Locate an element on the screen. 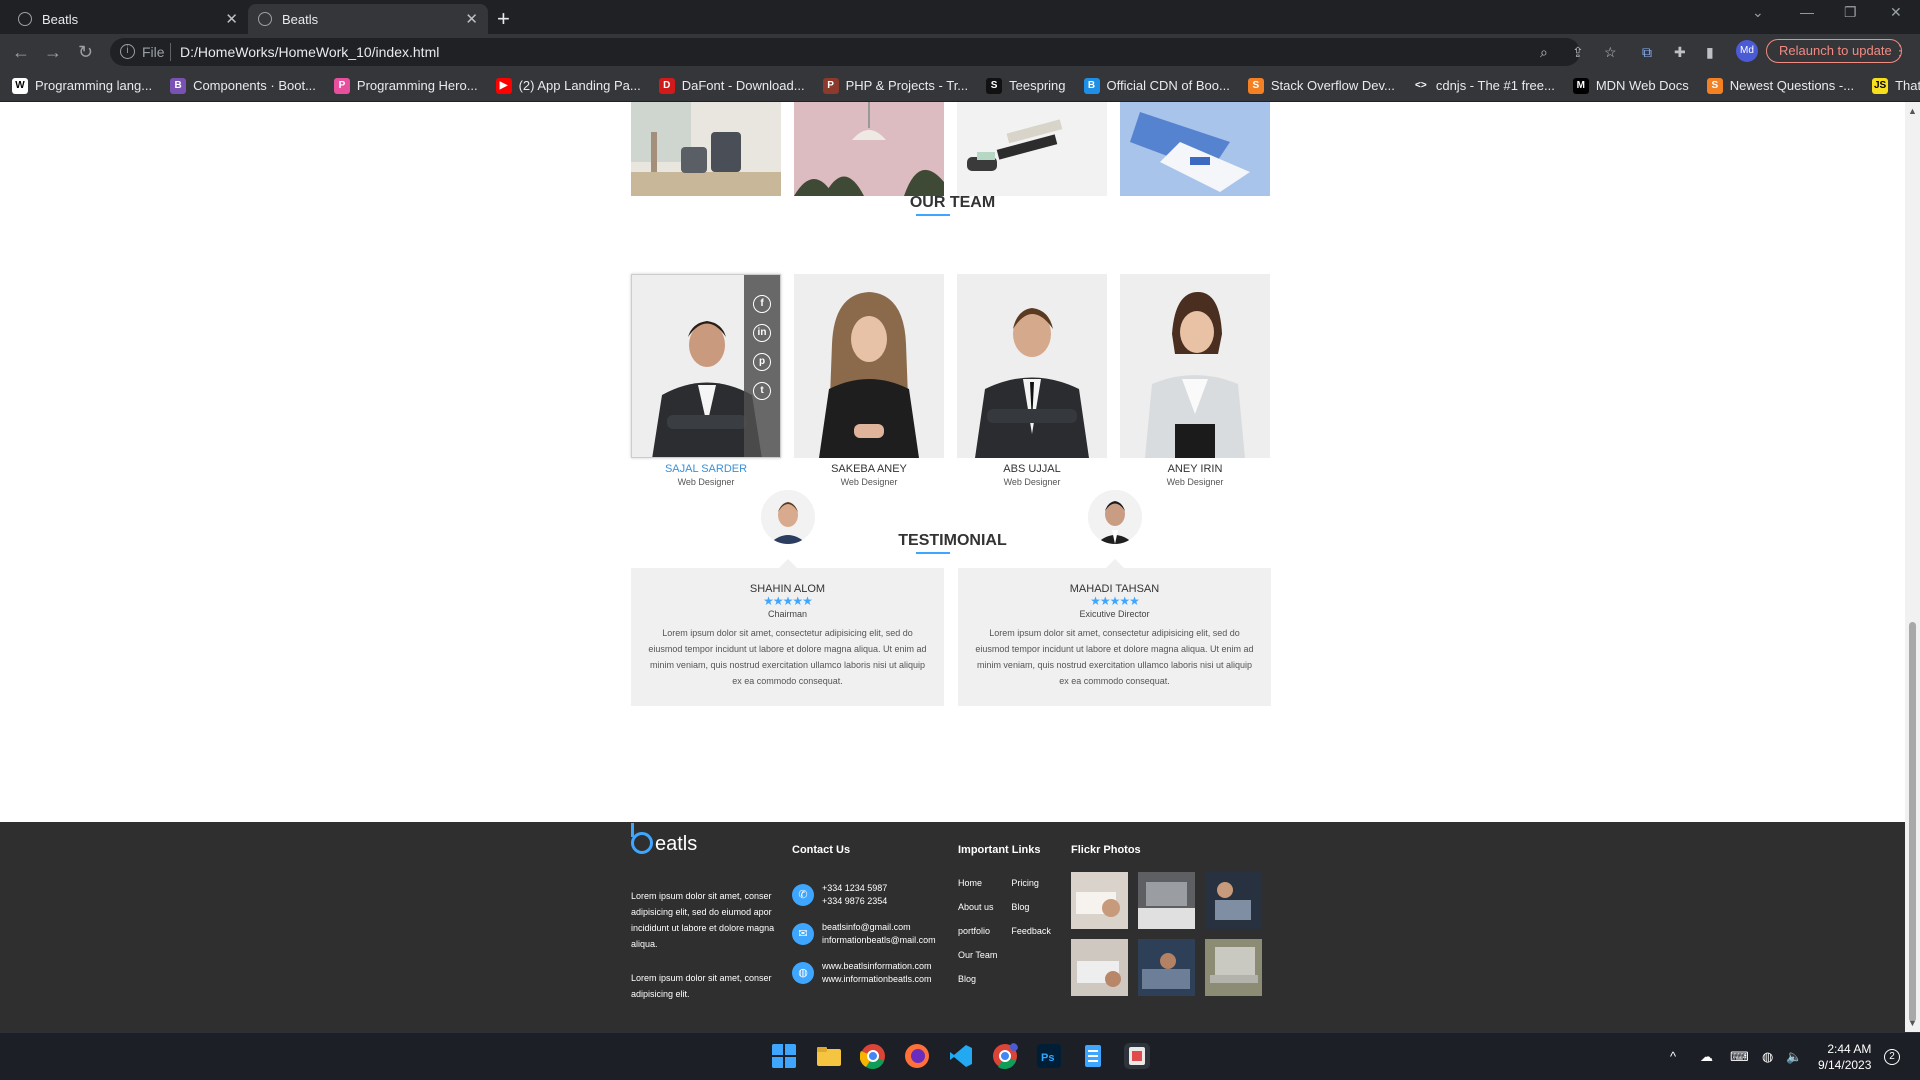  zoom-icon: ⌕ is located at coordinates (1544, 52).